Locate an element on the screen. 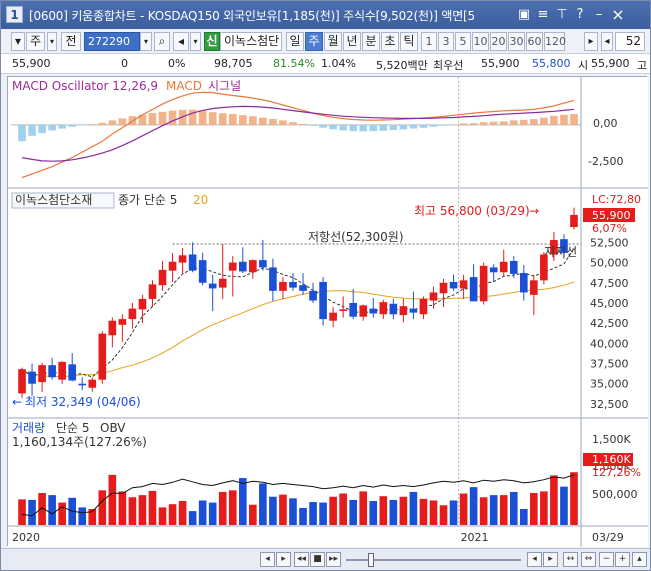 The width and height of the screenshot is (651, 571). x-label-2021: 2021 is located at coordinates (475, 537).